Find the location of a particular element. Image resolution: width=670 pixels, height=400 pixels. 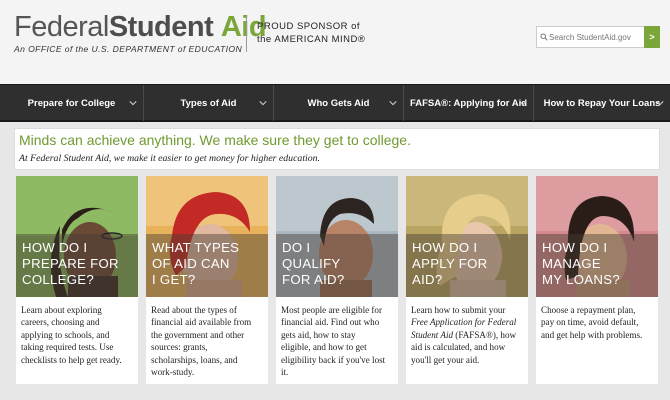

card-title: HOW DO I APPLY FOR AID? is located at coordinates (450, 263).